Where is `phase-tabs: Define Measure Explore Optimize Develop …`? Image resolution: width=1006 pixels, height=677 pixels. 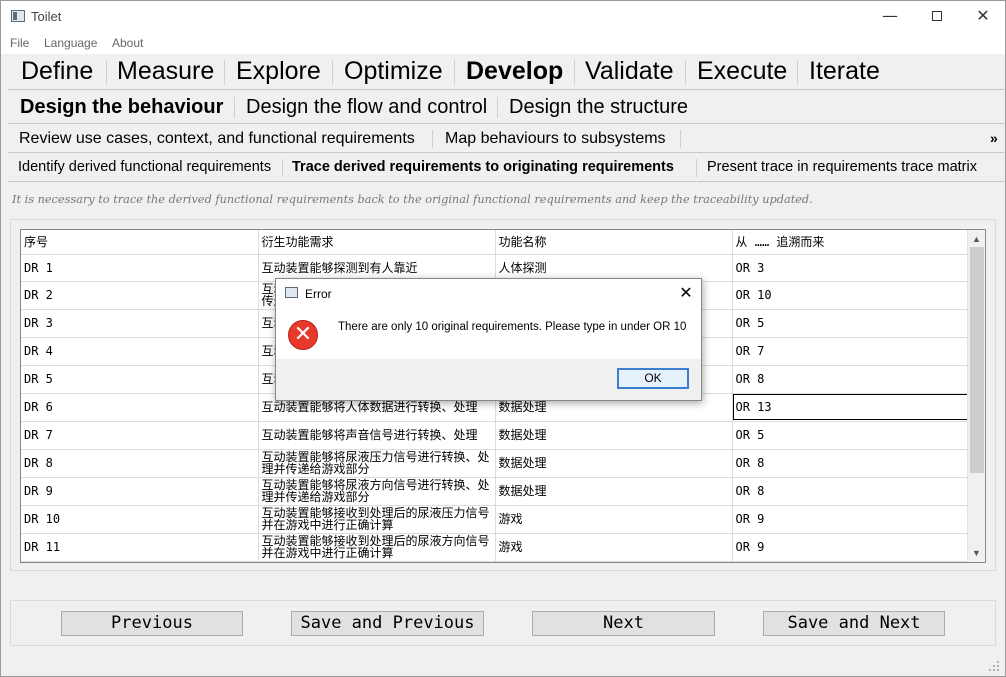
phase-tabs: Define Measure Explore Optimize Develop … is located at coordinates (506, 72).